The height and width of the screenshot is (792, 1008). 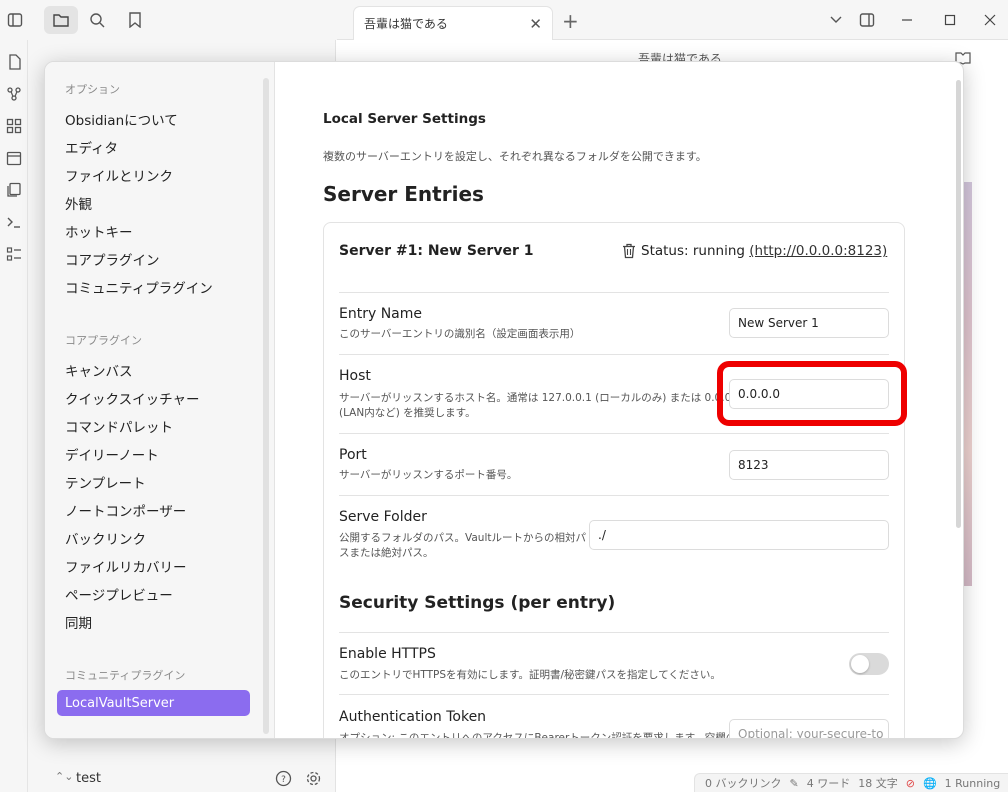 I want to click on serve-folder-input: ./, so click(x=739, y=535).